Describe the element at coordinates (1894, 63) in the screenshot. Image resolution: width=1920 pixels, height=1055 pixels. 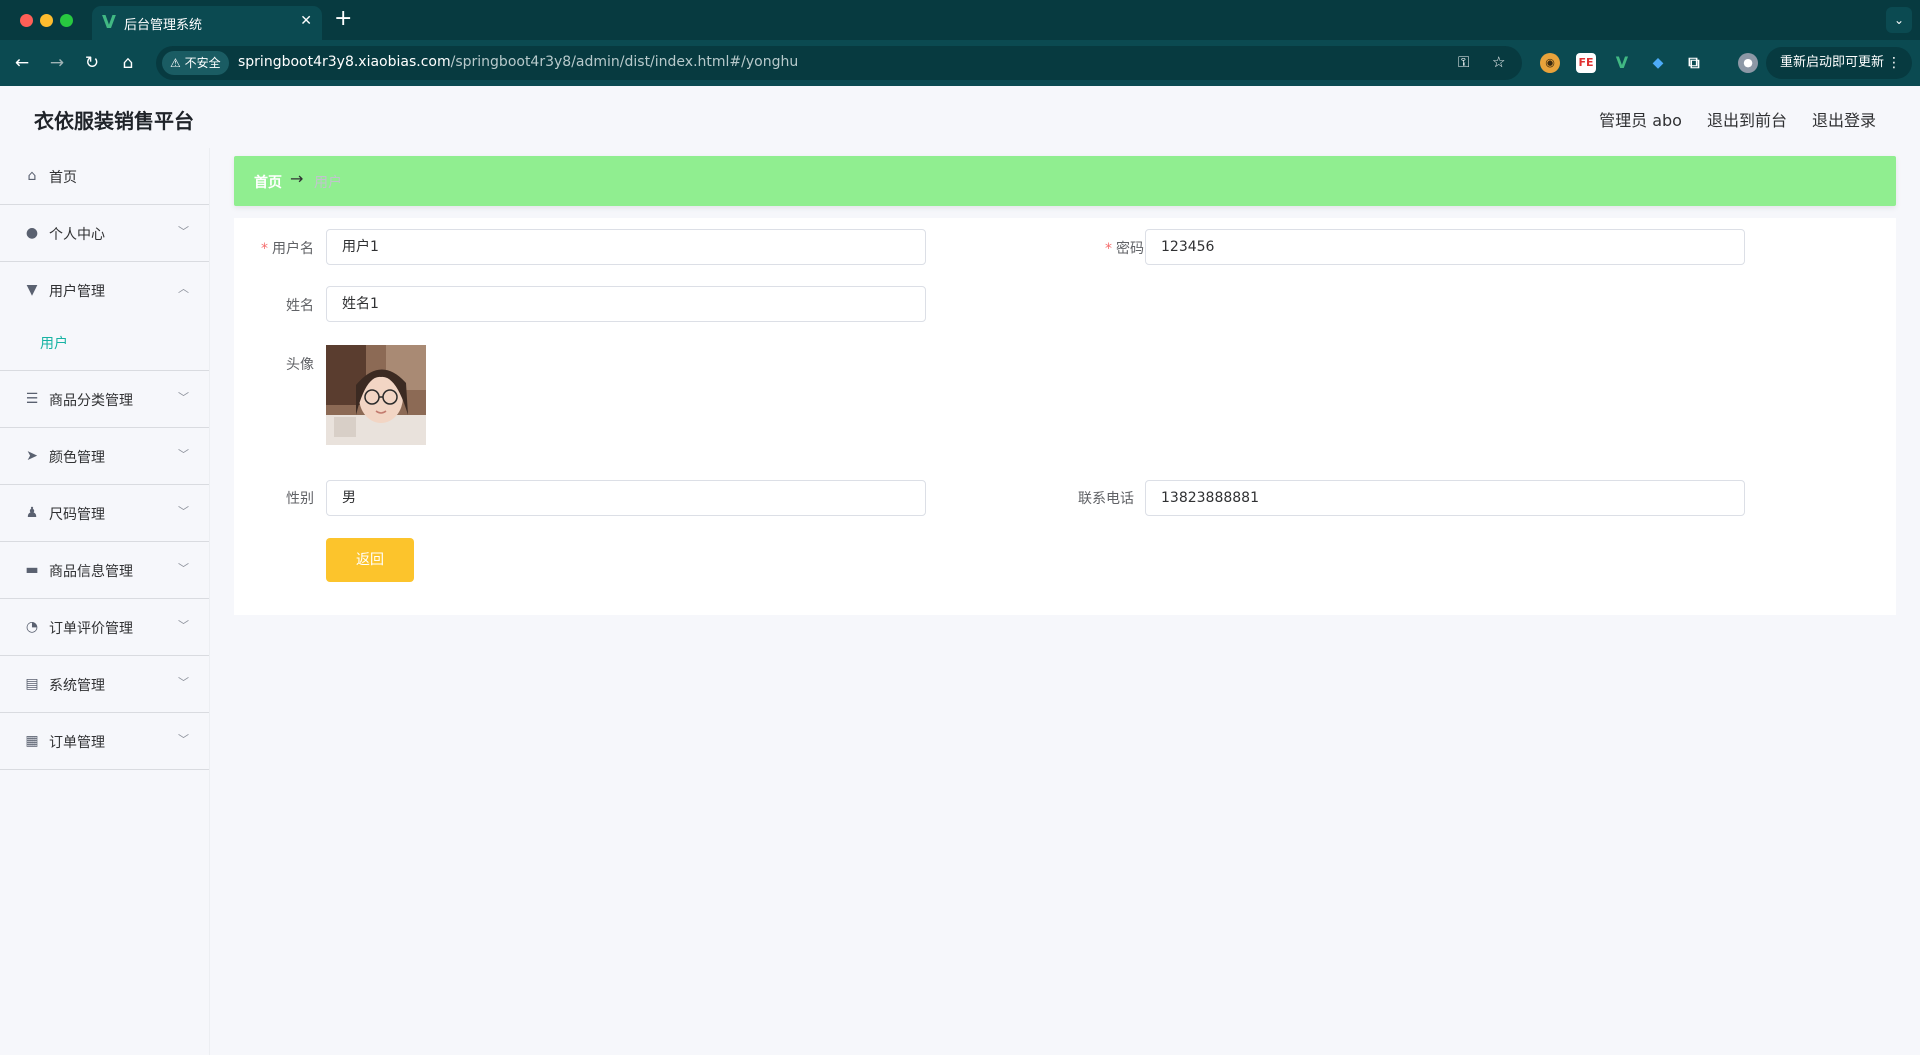
I see `kebab-menu-icon: ⋮` at that location.